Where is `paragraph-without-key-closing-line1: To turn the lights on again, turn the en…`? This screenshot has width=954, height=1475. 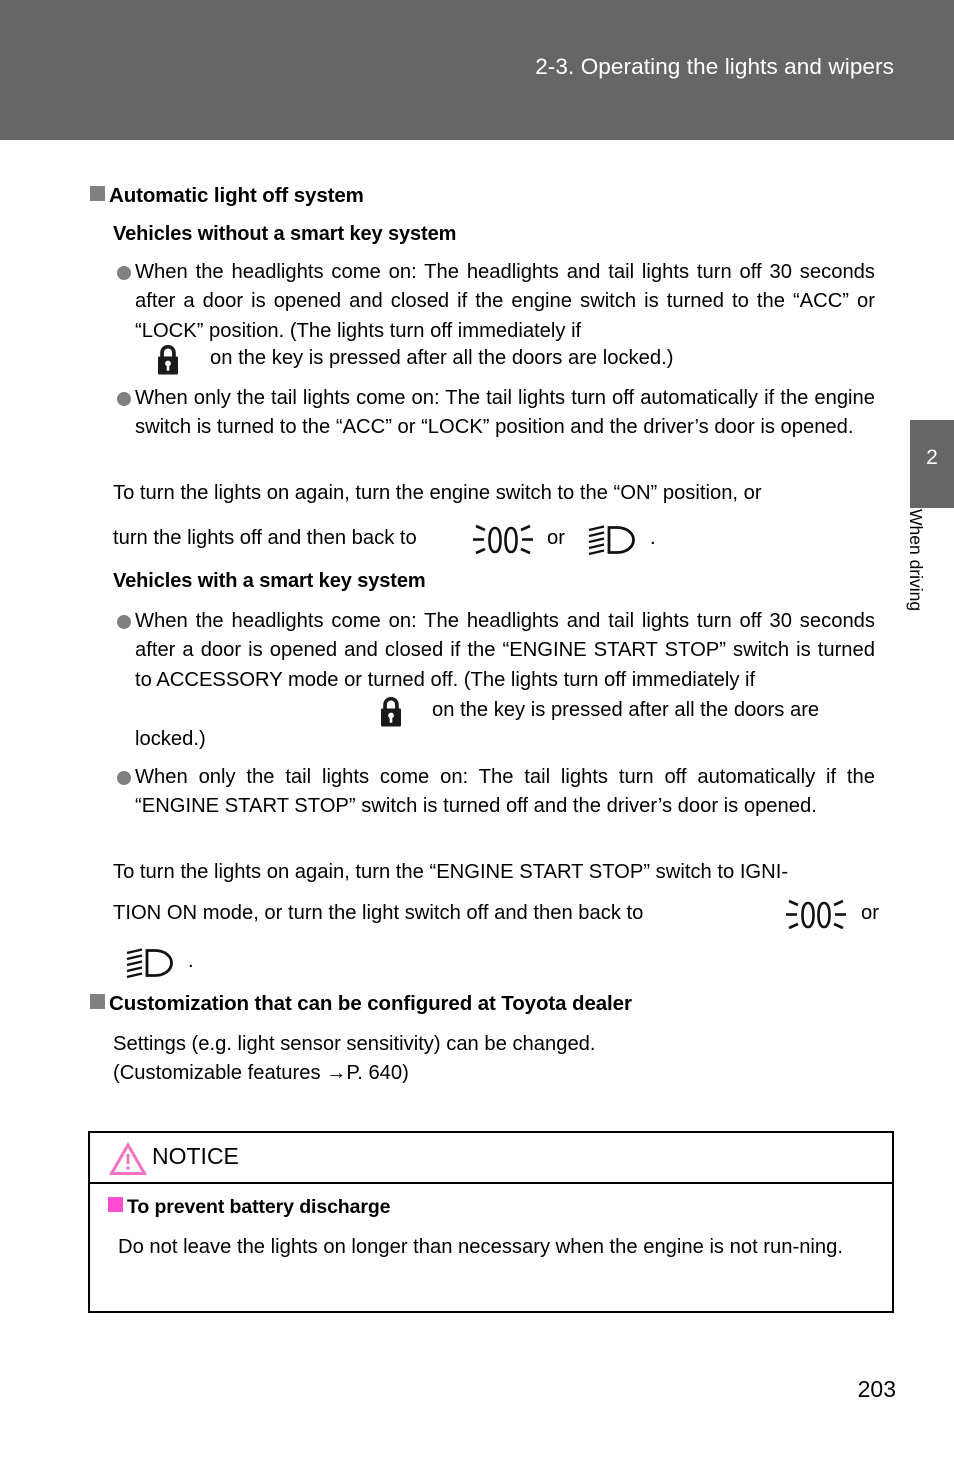
paragraph-without-key-closing-line1: To turn the lights on again, turn the en… is located at coordinates (437, 493).